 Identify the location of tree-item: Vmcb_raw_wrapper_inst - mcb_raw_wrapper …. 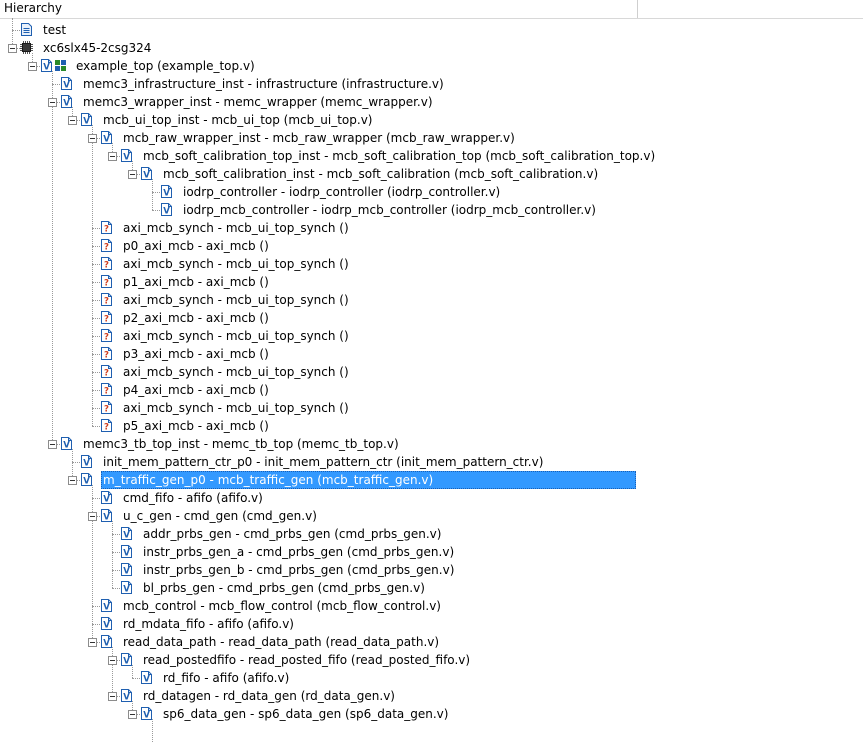
(431, 138).